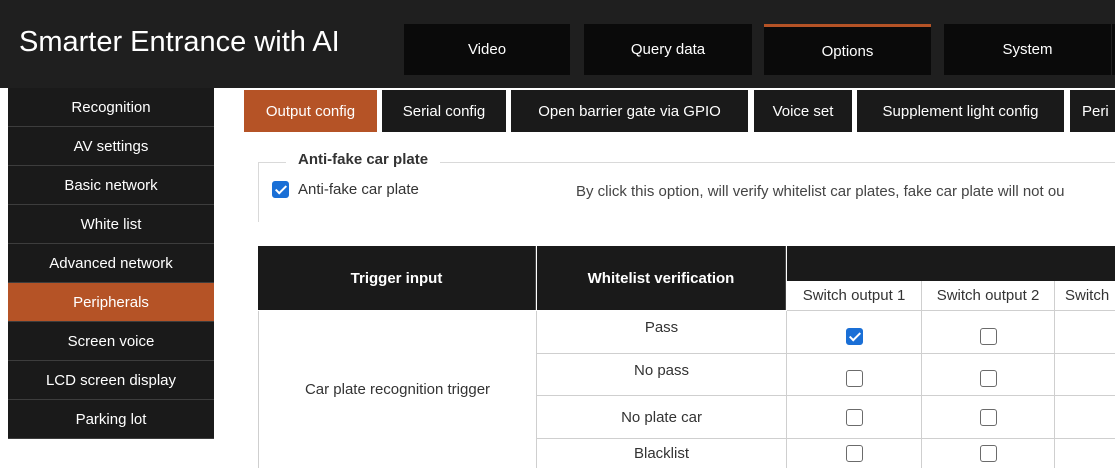  Describe the element at coordinates (951, 263) in the screenshot. I see `header-switch-output-group` at that location.